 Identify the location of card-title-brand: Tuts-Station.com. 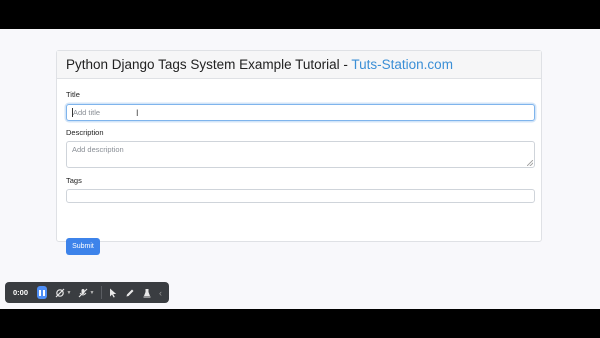
(402, 64).